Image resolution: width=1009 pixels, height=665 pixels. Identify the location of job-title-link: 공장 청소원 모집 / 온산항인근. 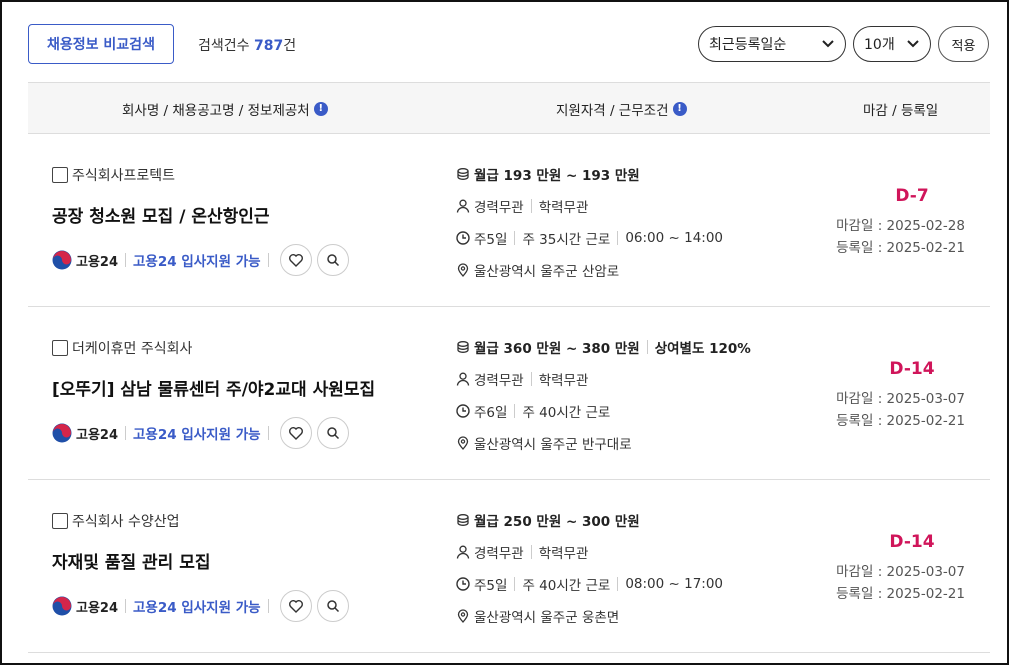
(161, 214).